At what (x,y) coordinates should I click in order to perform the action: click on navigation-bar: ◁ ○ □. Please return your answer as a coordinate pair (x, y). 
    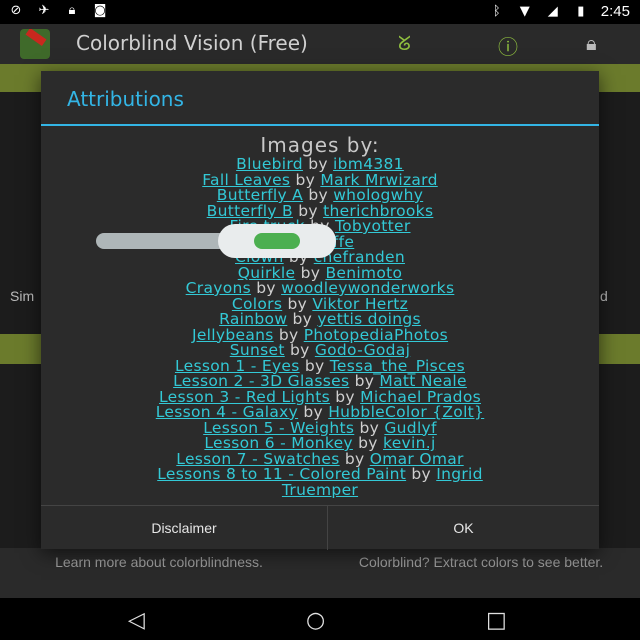
    Looking at the image, I should click on (320, 619).